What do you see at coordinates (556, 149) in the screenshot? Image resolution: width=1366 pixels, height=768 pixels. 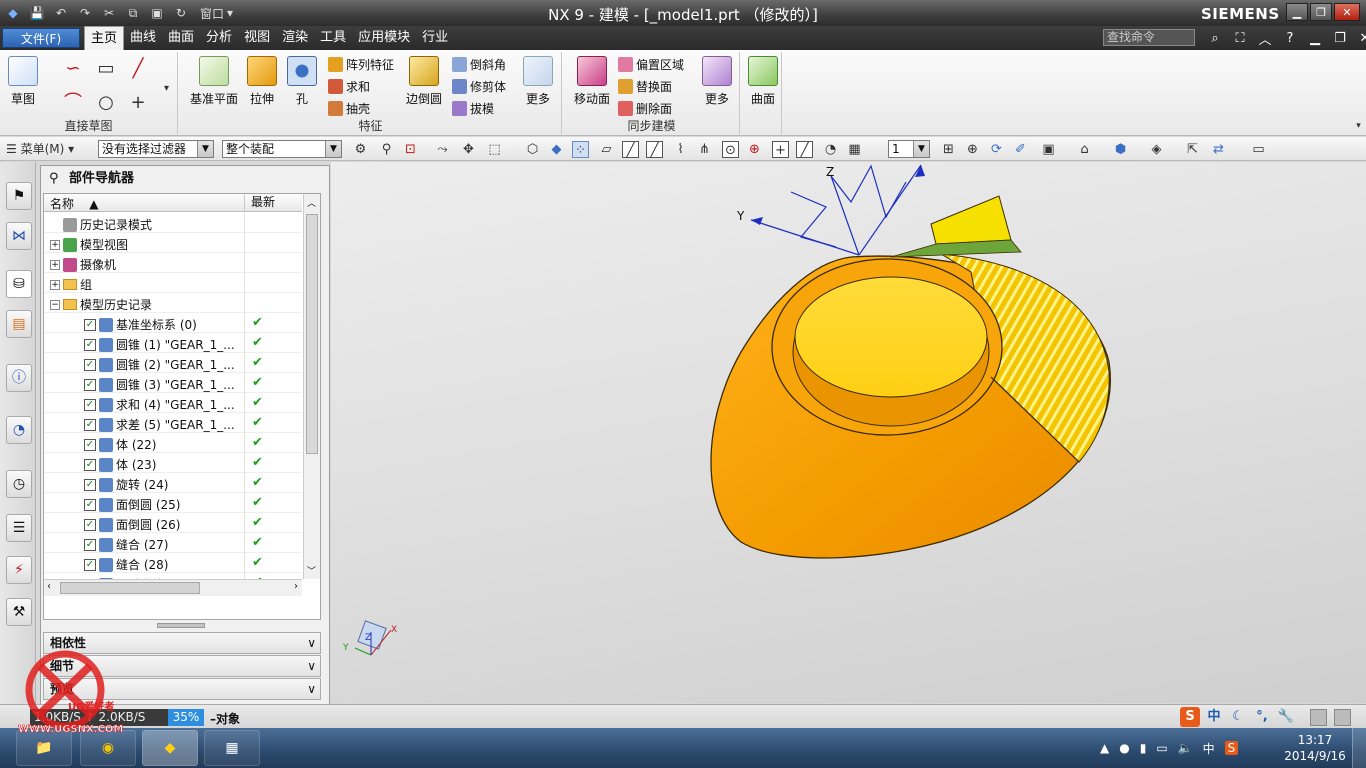 I see `solid-select-icon: ◆` at bounding box center [556, 149].